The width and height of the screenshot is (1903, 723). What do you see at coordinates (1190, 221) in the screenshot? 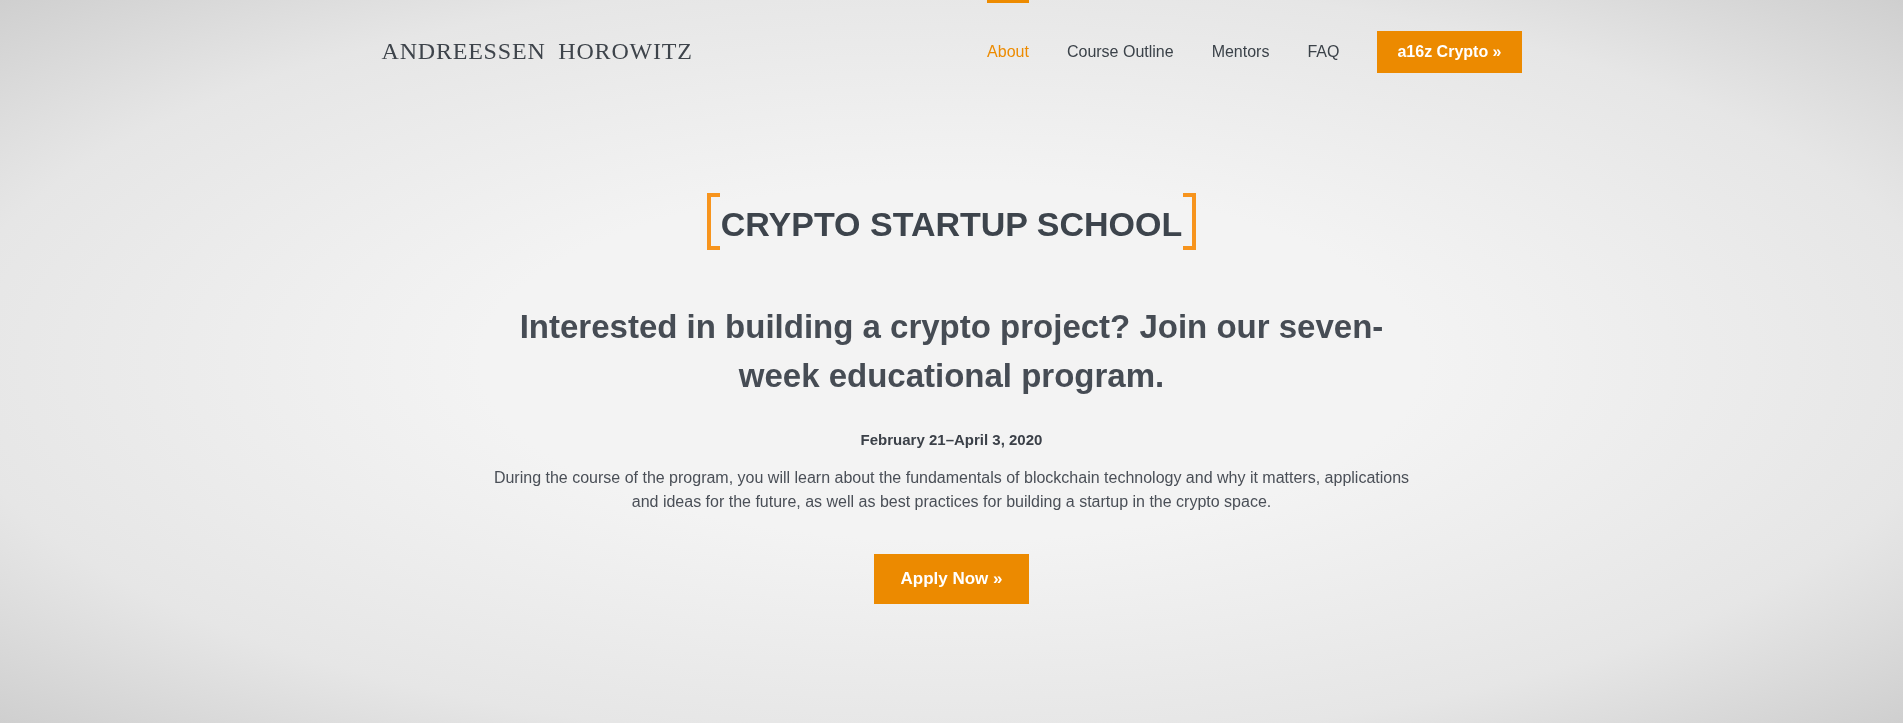
I see `right-bracket-icon` at bounding box center [1190, 221].